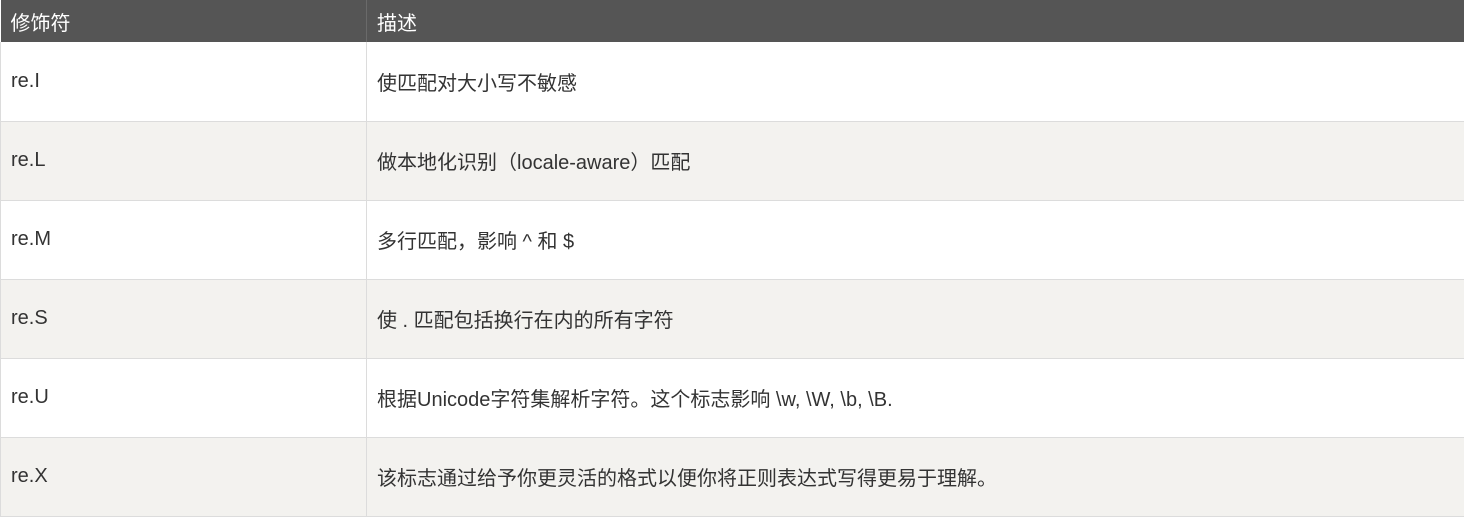  I want to click on description-cell: 该标志通过给予你更灵活的格式以便你将正则表达式写得更易于理解。, so click(915, 476).